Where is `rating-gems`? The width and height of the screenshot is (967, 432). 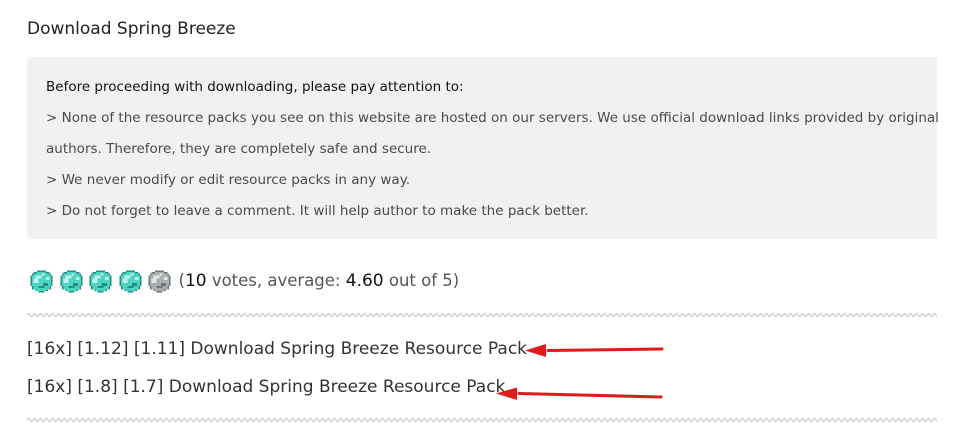 rating-gems is located at coordinates (103, 281).